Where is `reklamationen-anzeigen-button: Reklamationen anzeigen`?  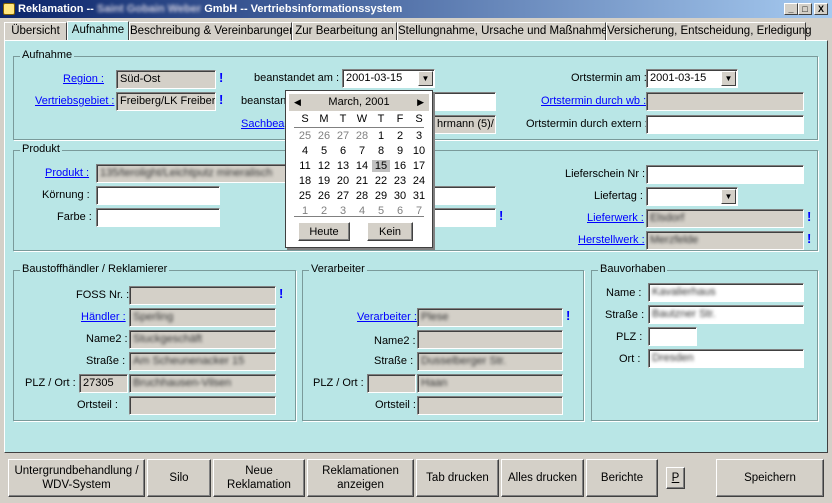
reklamationen-anzeigen-button: Reklamationen anzeigen is located at coordinates (360, 478).